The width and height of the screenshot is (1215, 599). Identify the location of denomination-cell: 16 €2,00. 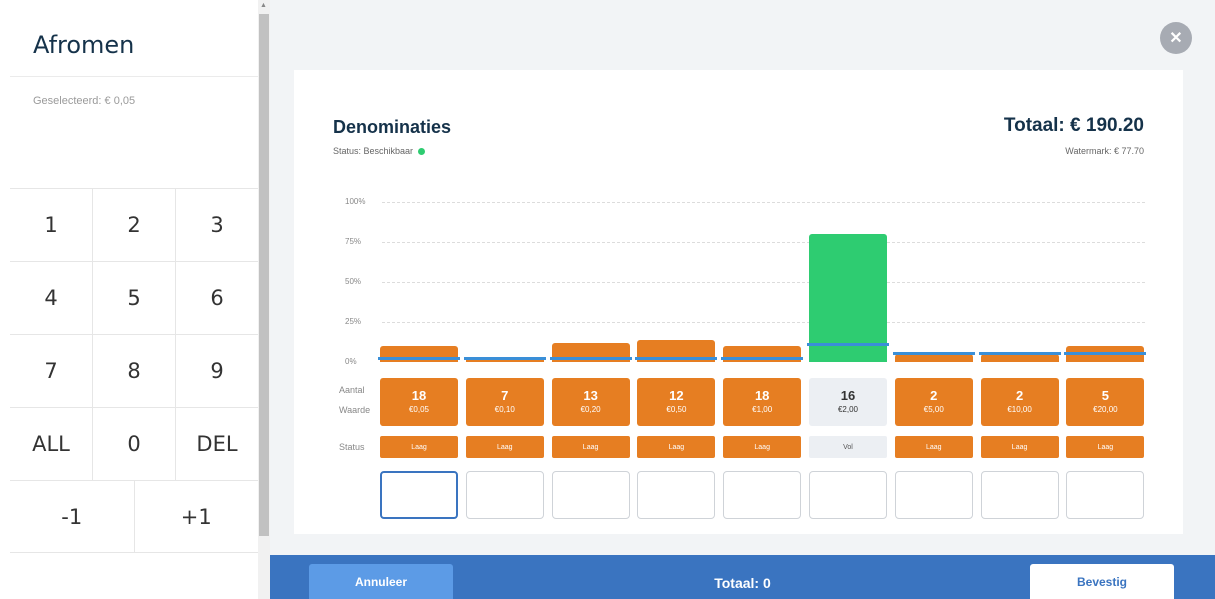
(848, 402).